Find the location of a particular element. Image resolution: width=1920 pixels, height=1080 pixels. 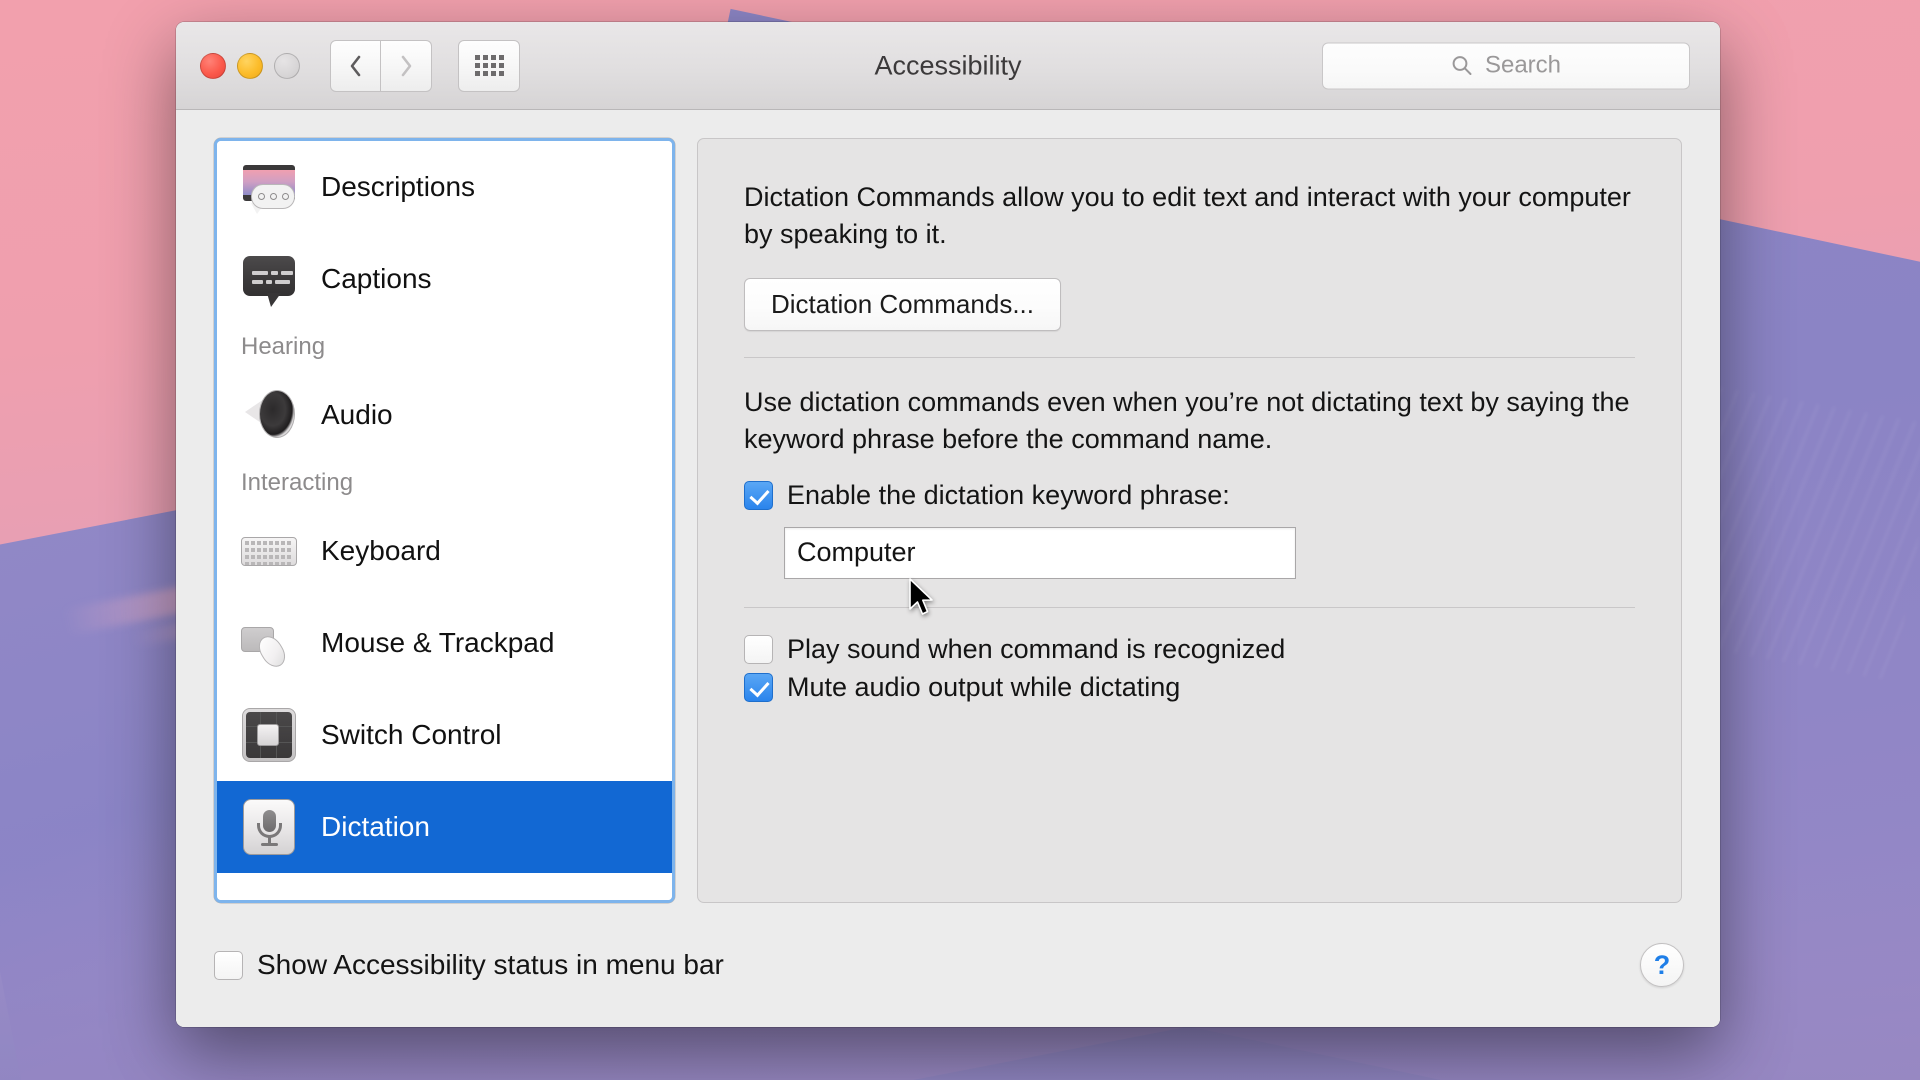

mute-audio-label: Mute audio output while dictating is located at coordinates (984, 686).